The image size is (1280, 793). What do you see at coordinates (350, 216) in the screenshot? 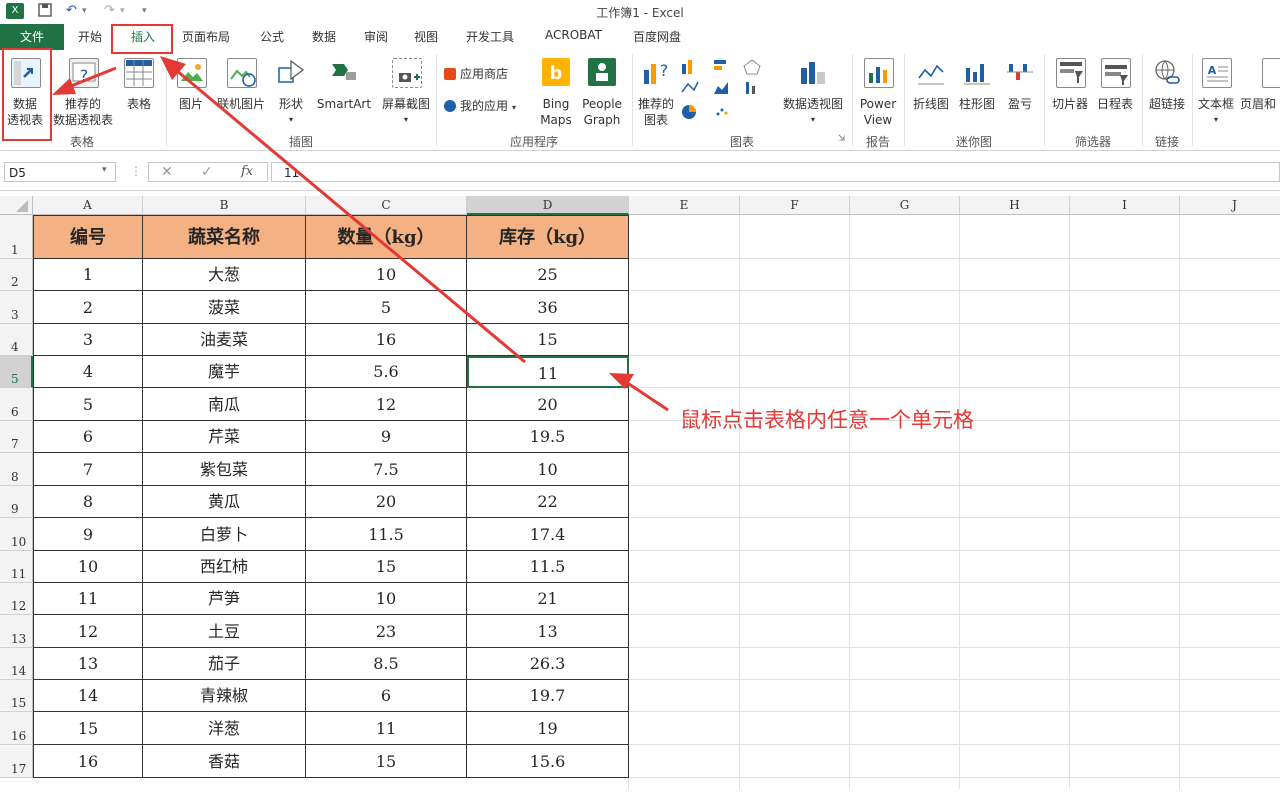
I see `arrow-to-insert-tab` at bounding box center [350, 216].